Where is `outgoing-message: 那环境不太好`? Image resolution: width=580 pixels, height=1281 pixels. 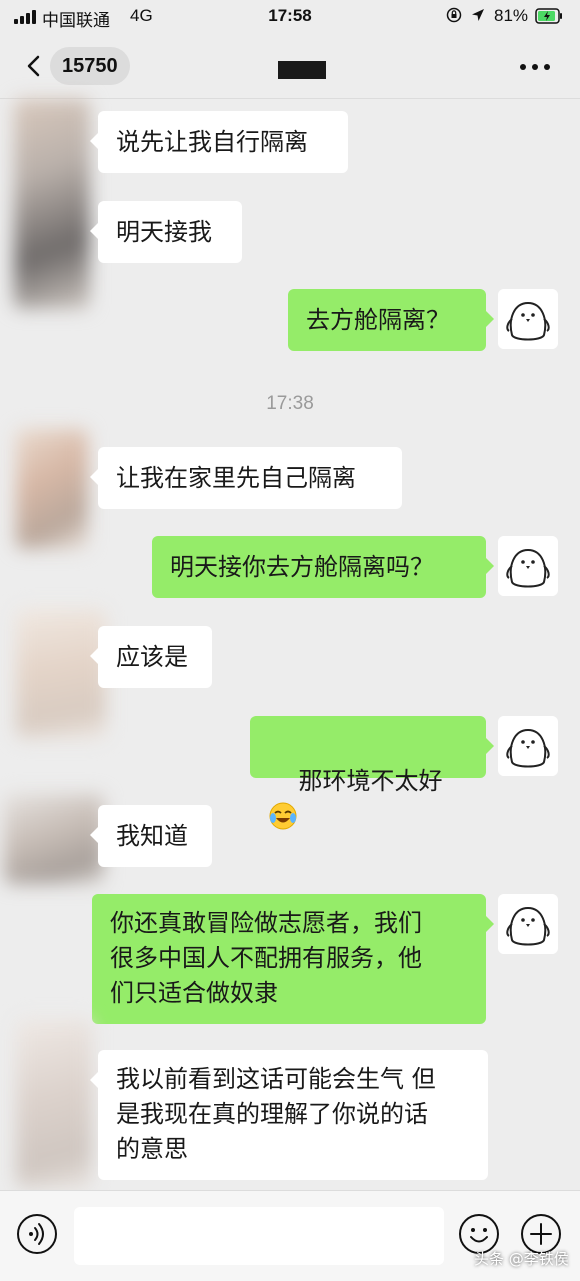 outgoing-message: 那环境不太好 is located at coordinates (372, 773).